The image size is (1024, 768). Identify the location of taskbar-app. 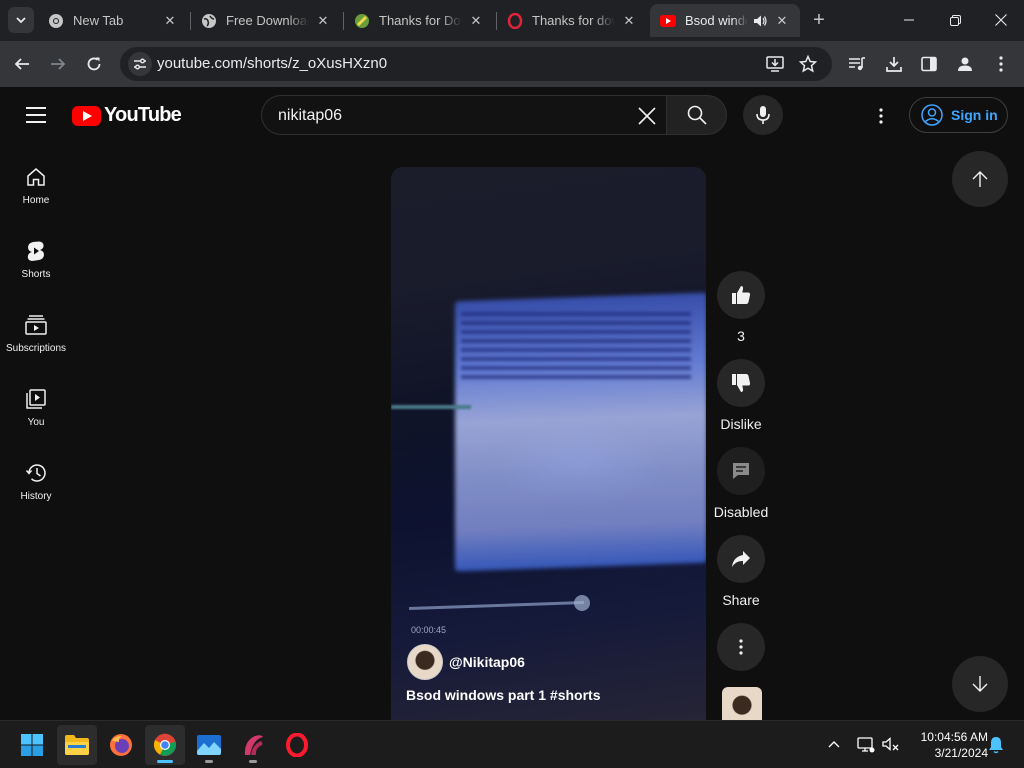
(253, 745).